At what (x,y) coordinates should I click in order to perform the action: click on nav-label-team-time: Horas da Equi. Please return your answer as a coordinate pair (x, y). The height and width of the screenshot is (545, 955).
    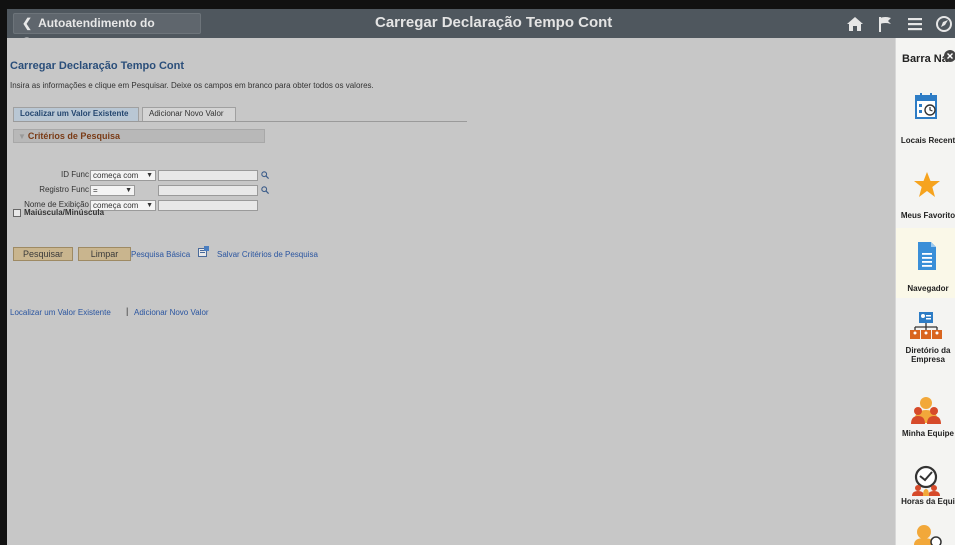
    Looking at the image, I should click on (928, 501).